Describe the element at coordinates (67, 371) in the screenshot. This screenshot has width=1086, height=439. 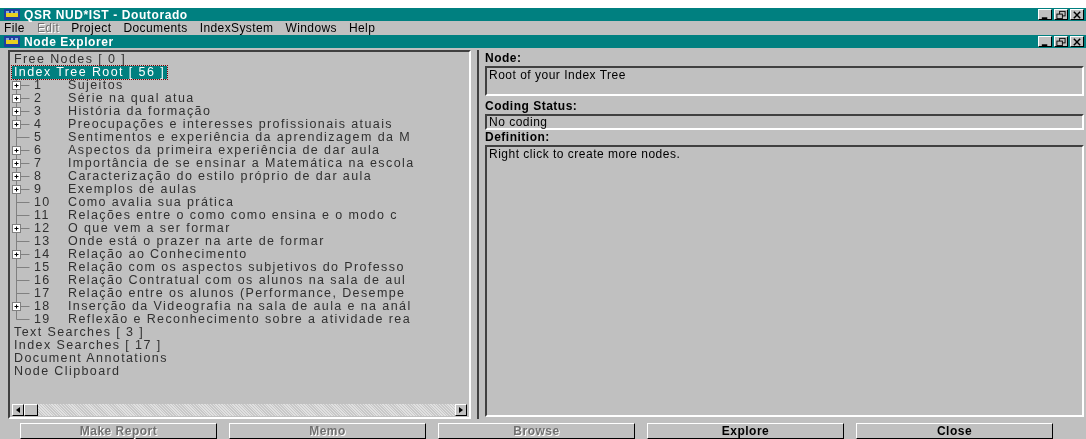
I see `tree-item: Node Clipboard` at that location.